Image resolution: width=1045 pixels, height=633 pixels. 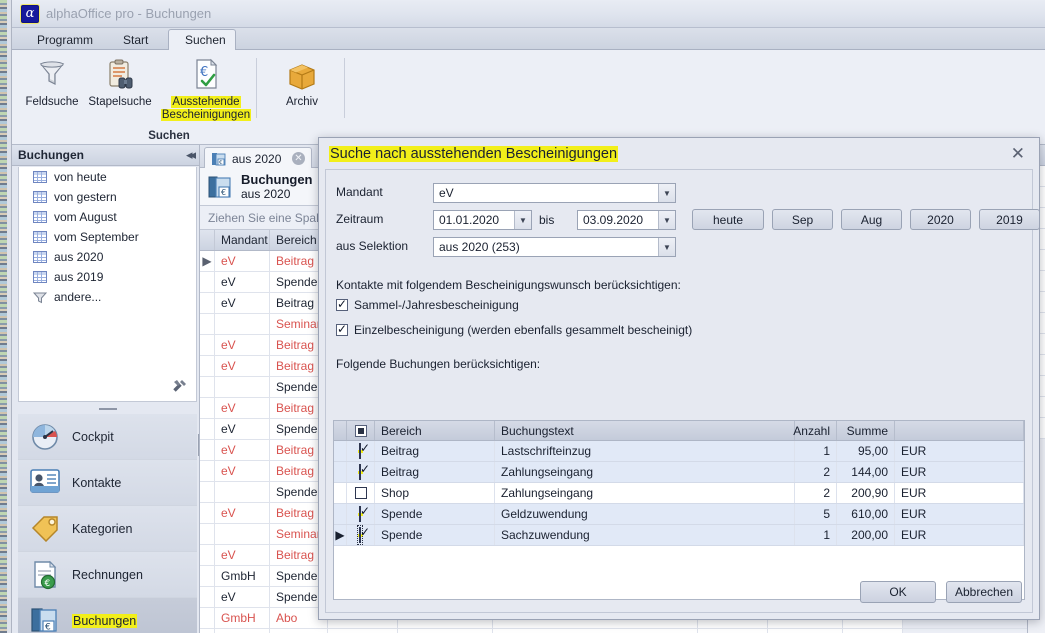 I want to click on table-row: ▶ SpendeSachzuwendung1200,00EUR, so click(x=679, y=535).